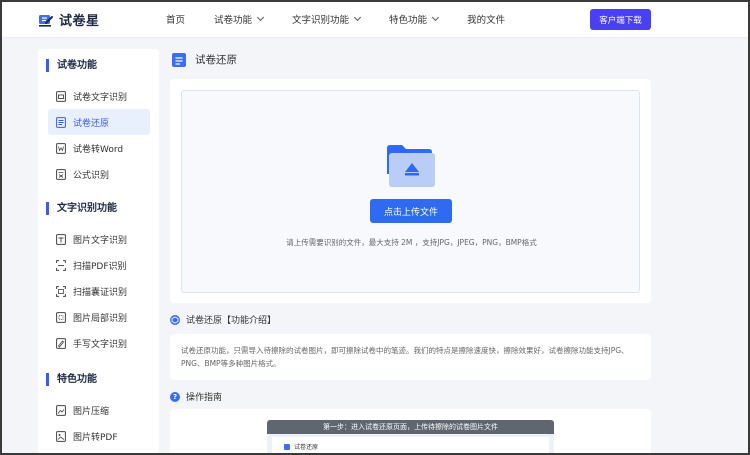  Describe the element at coordinates (408, 20) in the screenshot. I see `nav-special-functions-label: 特色功能` at that location.